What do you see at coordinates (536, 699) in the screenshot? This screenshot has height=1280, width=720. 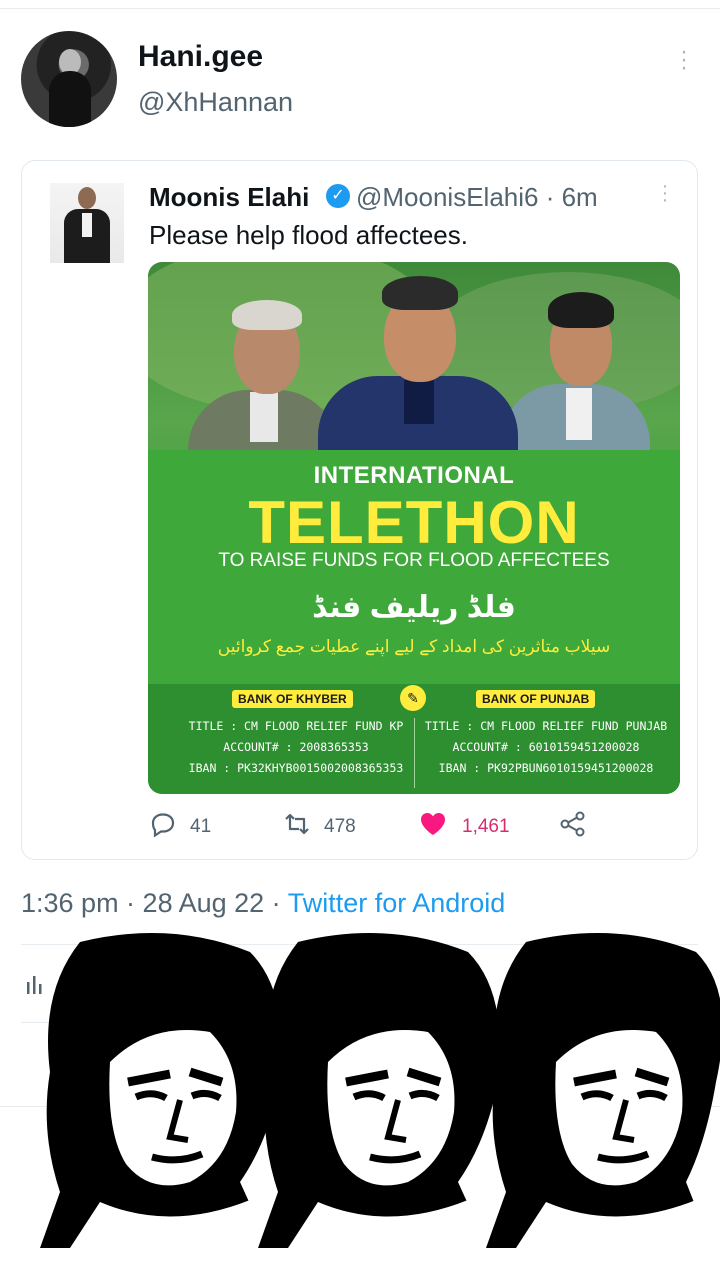 I see `bank-punjab-label: BANK OF PUNJAB` at bounding box center [536, 699].